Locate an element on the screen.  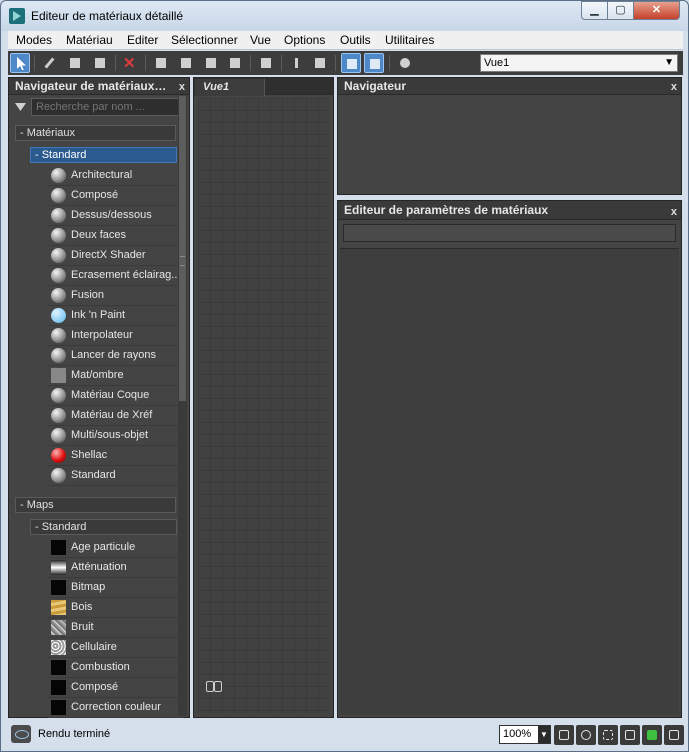
zoom-select: 100% ▼ is located at coordinates (525, 734).